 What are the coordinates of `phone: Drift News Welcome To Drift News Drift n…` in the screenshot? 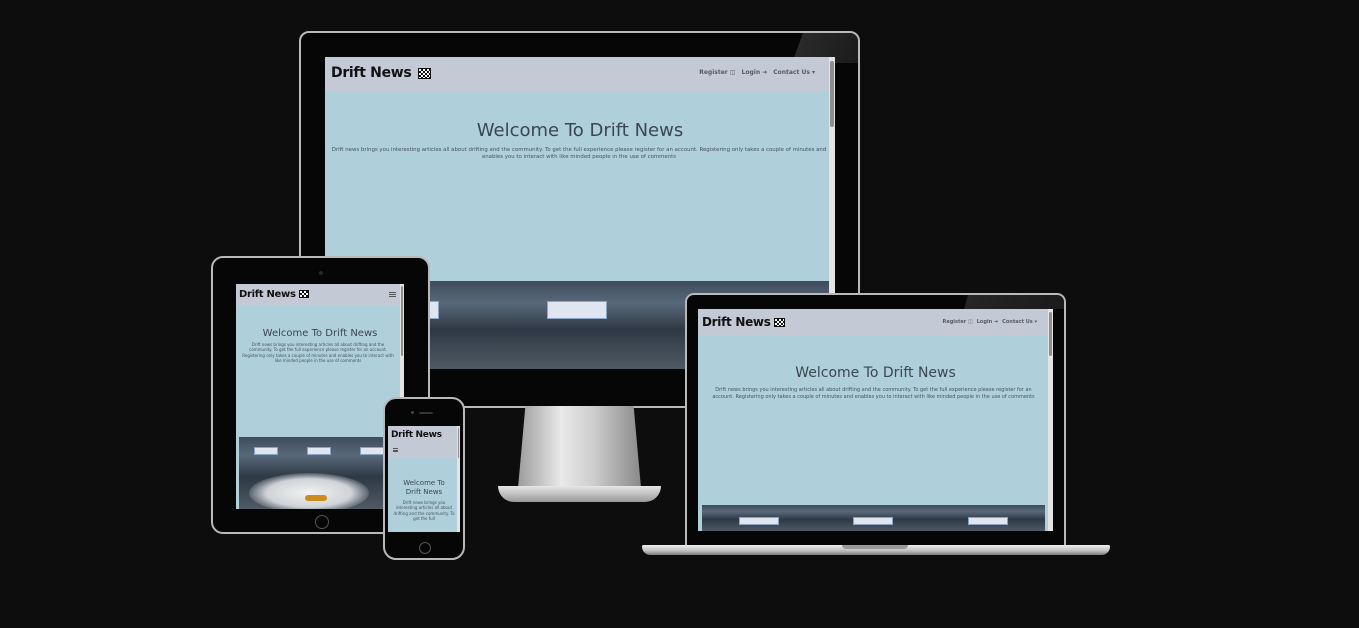 It's located at (424, 478).